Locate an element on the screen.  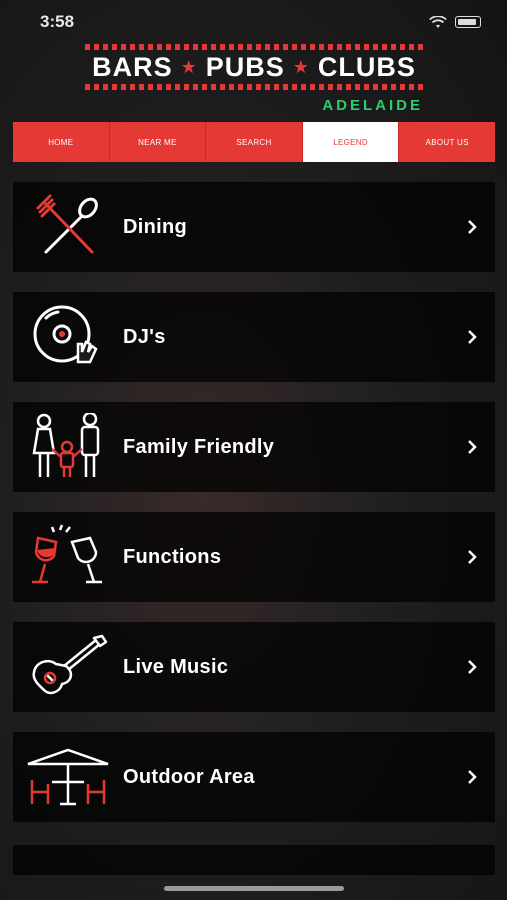
category-label: Outdoor Area is located at coordinates (189, 776).